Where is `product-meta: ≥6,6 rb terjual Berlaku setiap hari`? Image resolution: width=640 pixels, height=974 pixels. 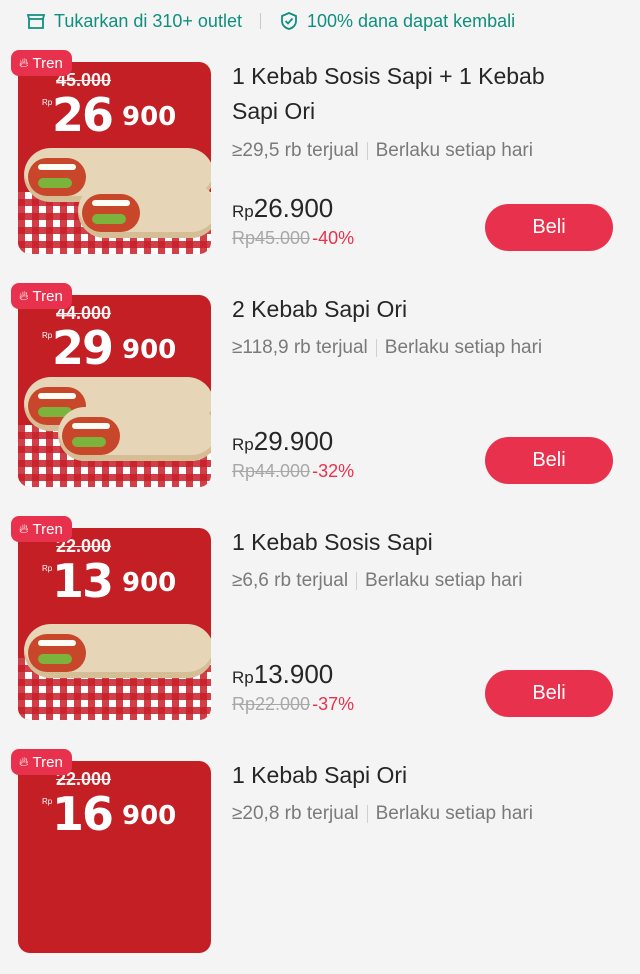 product-meta: ≥6,6 rb terjual Berlaku setiap hari is located at coordinates (377, 581).